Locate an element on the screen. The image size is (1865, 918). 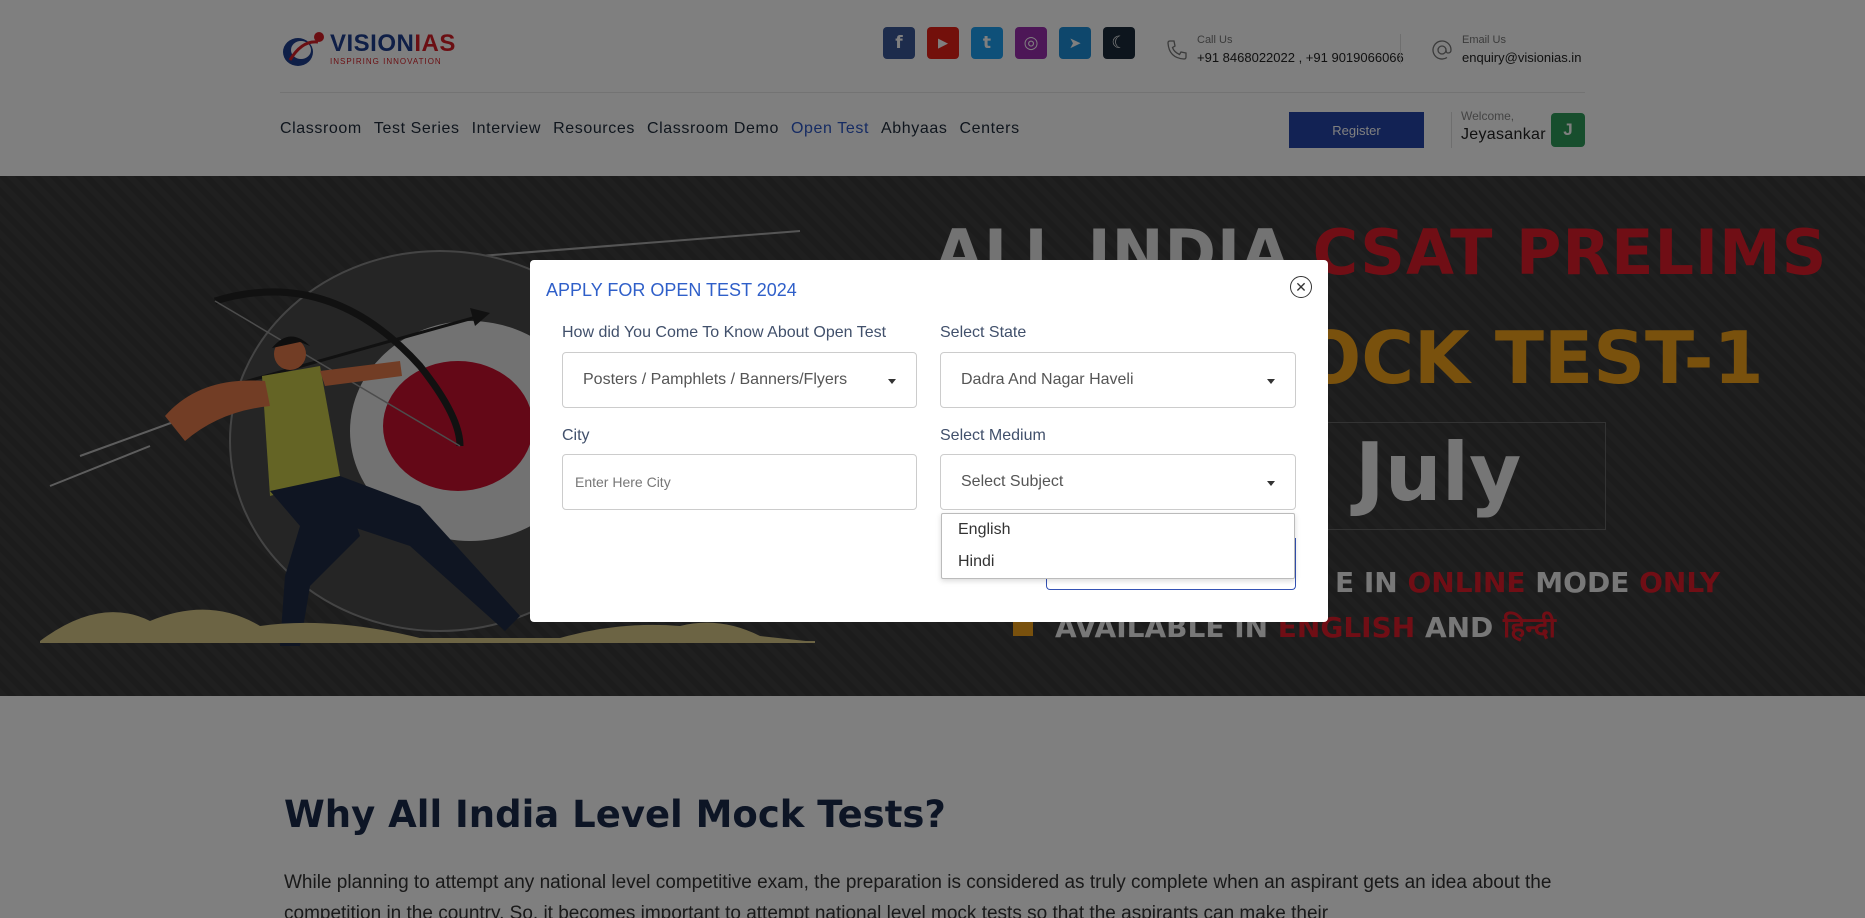
source-value: Posters / Pamphlets / Banners/Flyers is located at coordinates (715, 379).